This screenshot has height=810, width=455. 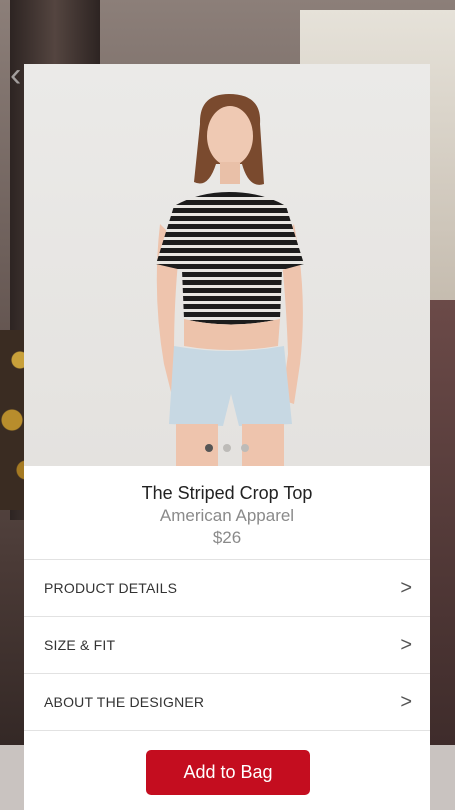 I want to click on row-label: ABOUT THE DESIGNER, so click(x=124, y=702).